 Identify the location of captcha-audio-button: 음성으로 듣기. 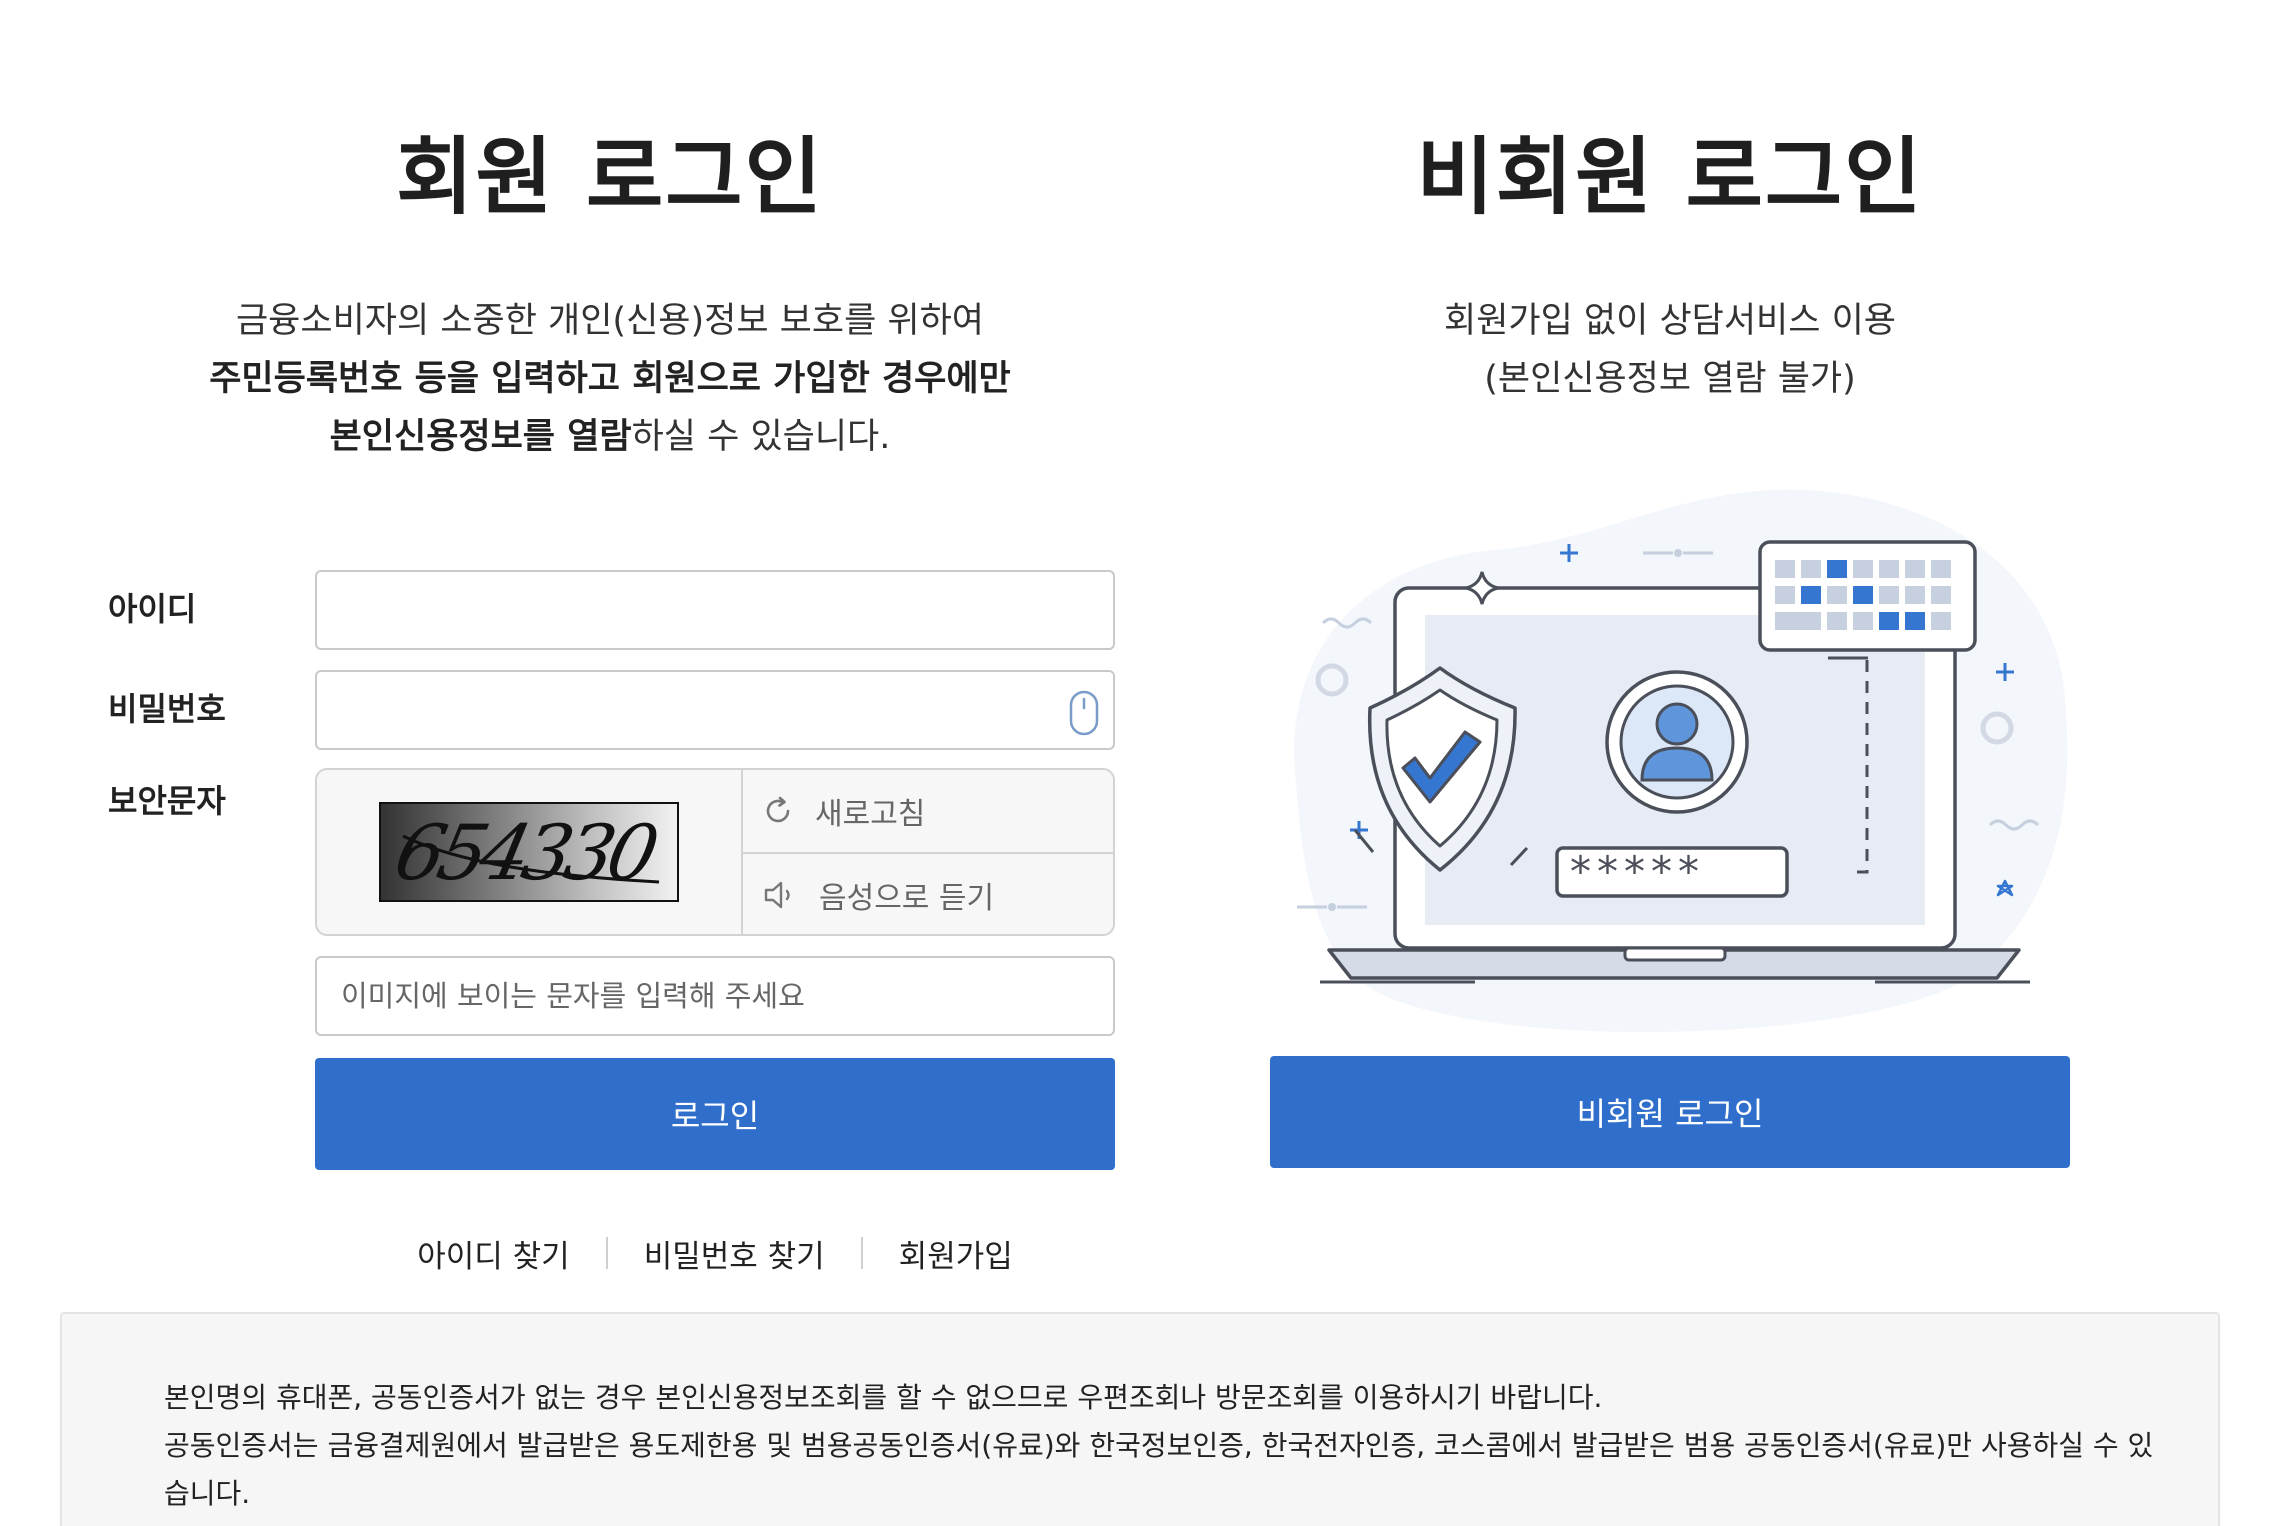
(928, 894).